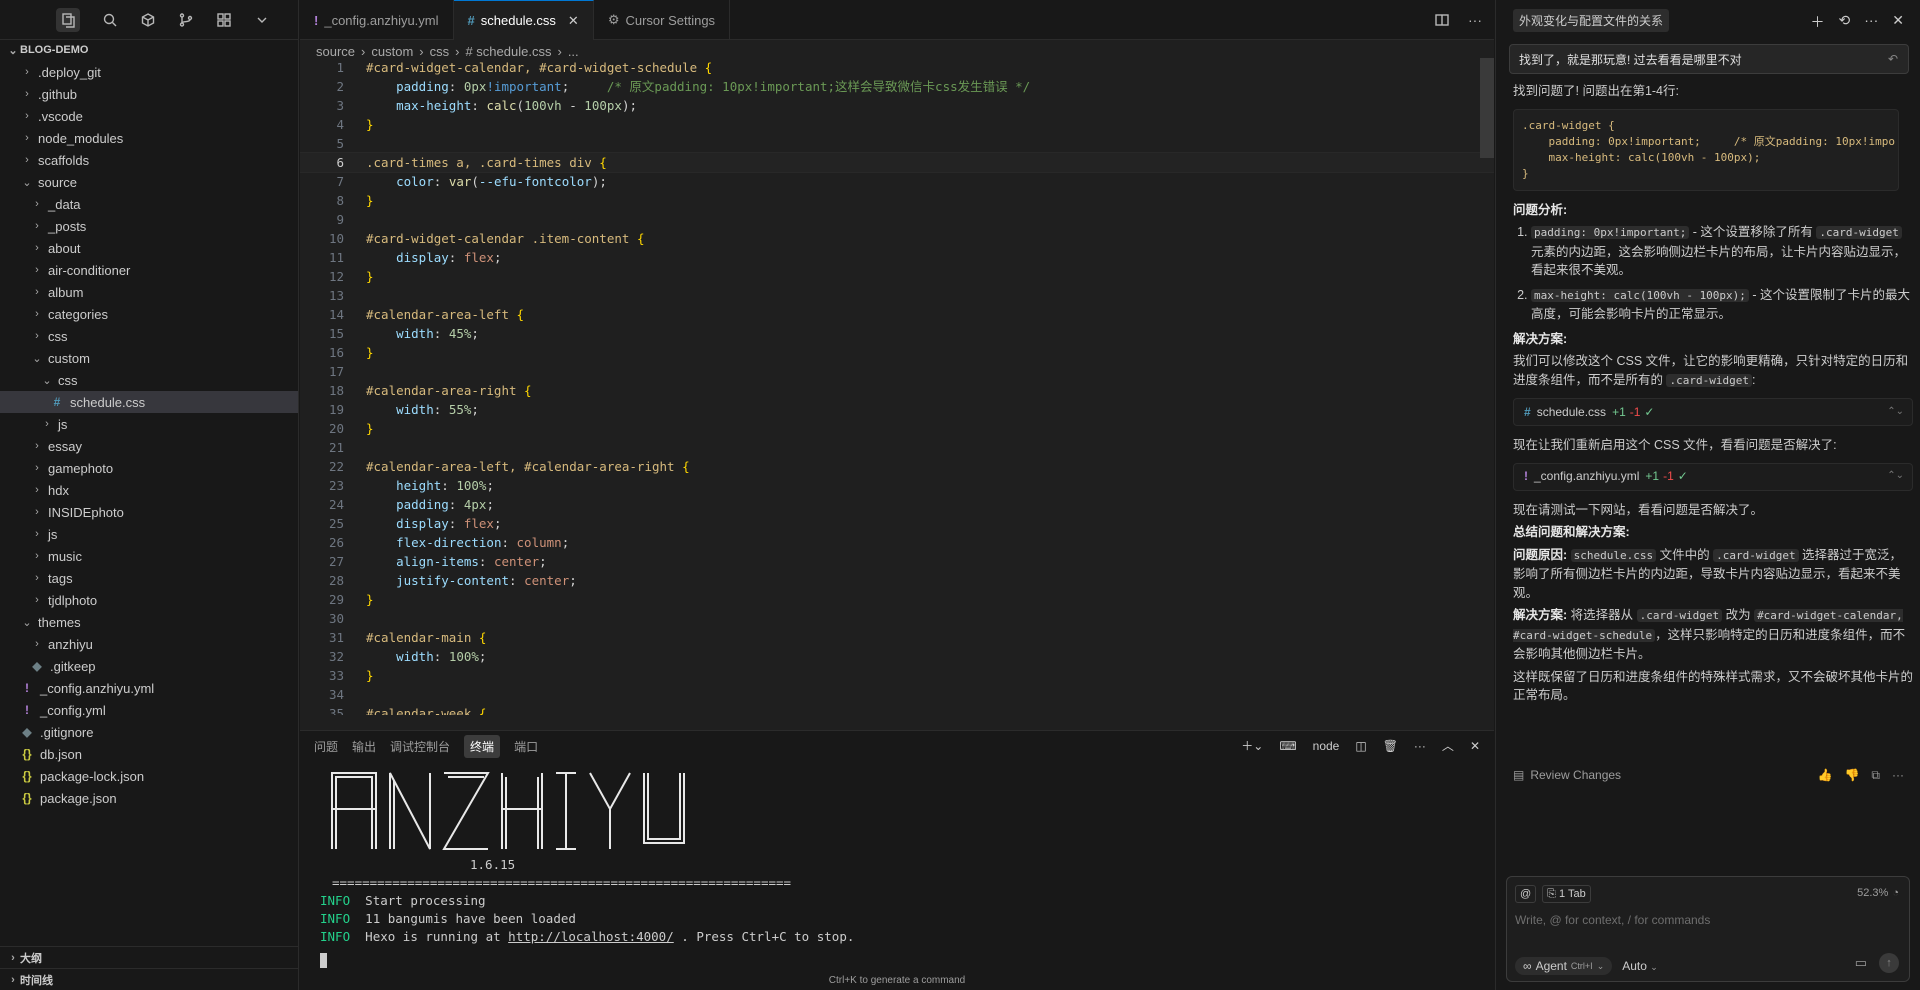  What do you see at coordinates (1640, 966) in the screenshot?
I see `model-selector: Auto ⌄` at bounding box center [1640, 966].